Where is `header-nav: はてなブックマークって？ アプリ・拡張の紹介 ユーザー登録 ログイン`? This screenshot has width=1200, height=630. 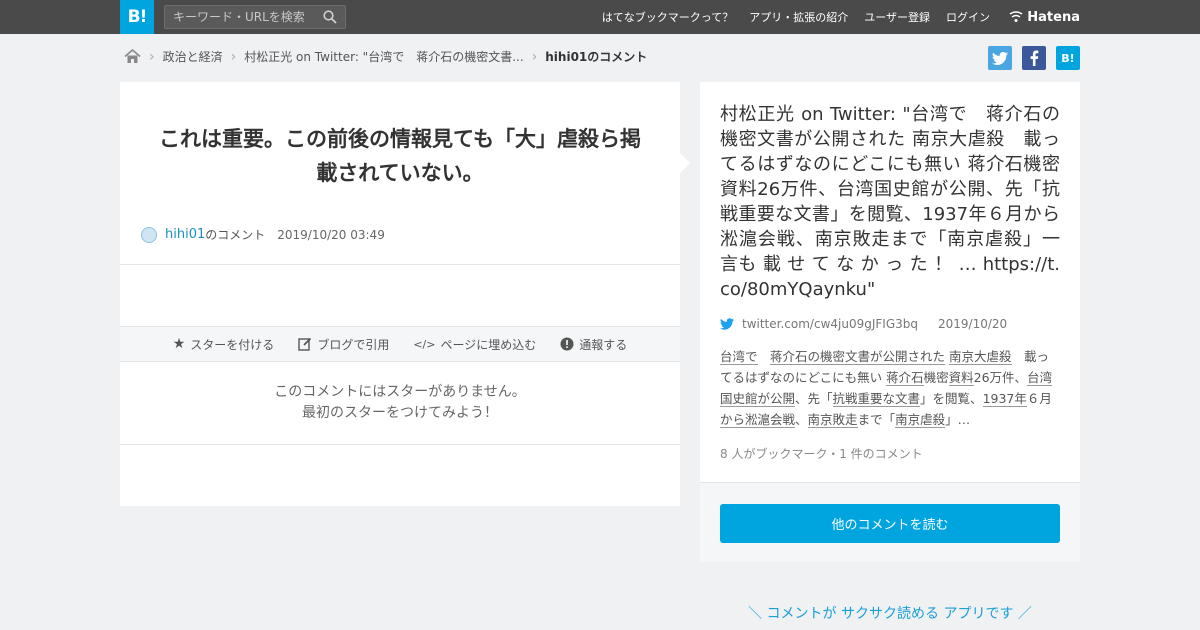
header-nav: はてなブックマークって？ アプリ・拡張の紹介 ユーザー登録 ログイン is located at coordinates (796, 17).